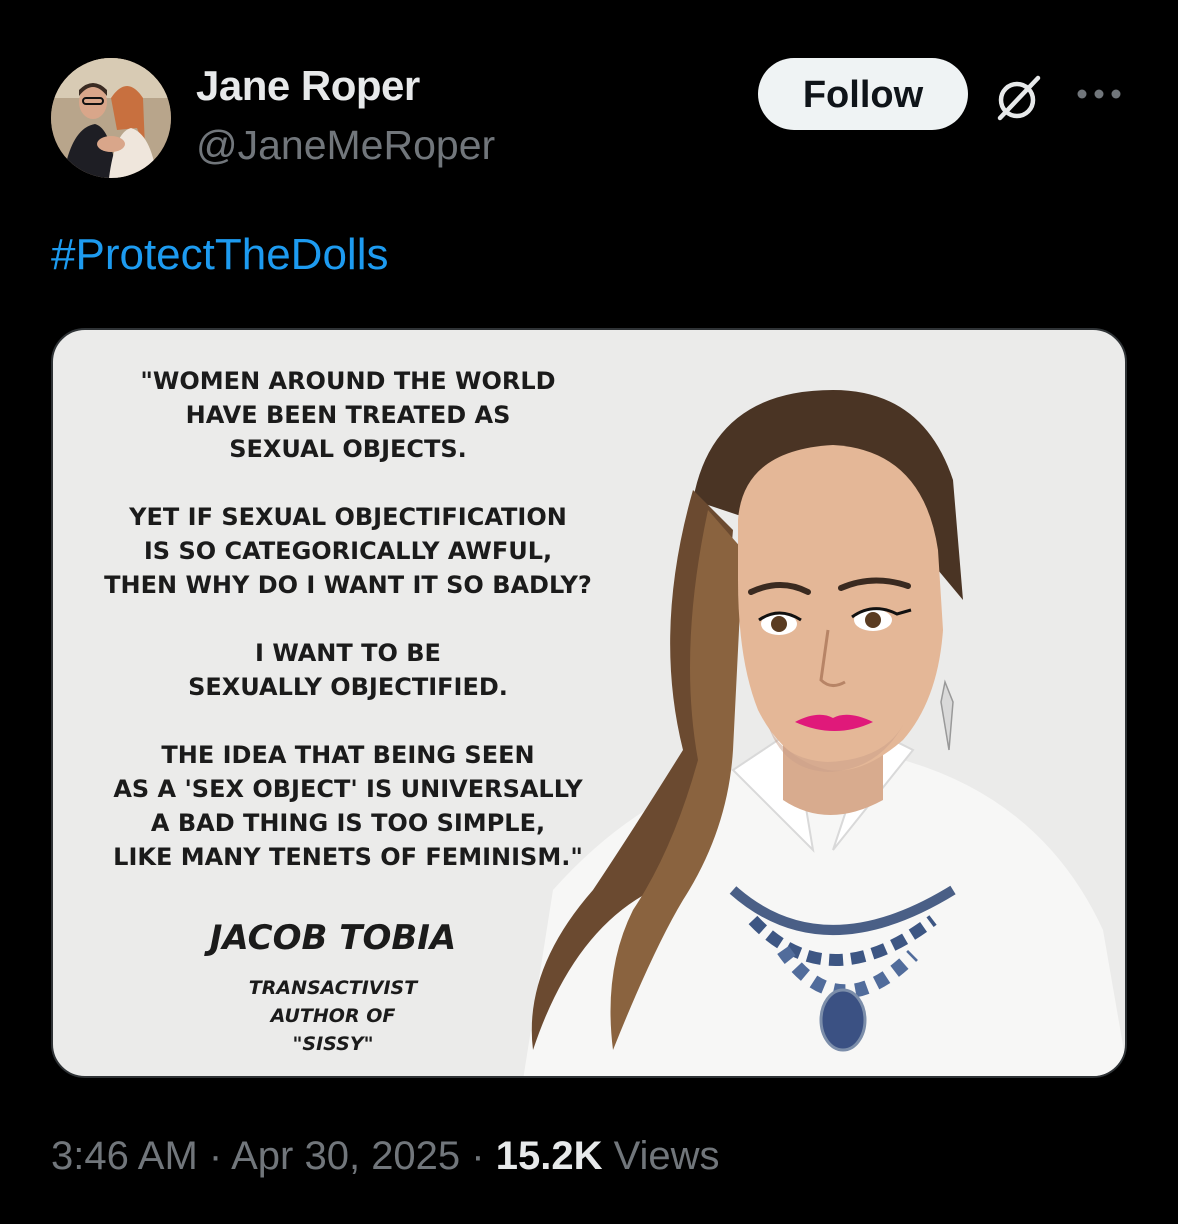 The image size is (1178, 1224). I want to click on profile-photo-icon, so click(111, 118).